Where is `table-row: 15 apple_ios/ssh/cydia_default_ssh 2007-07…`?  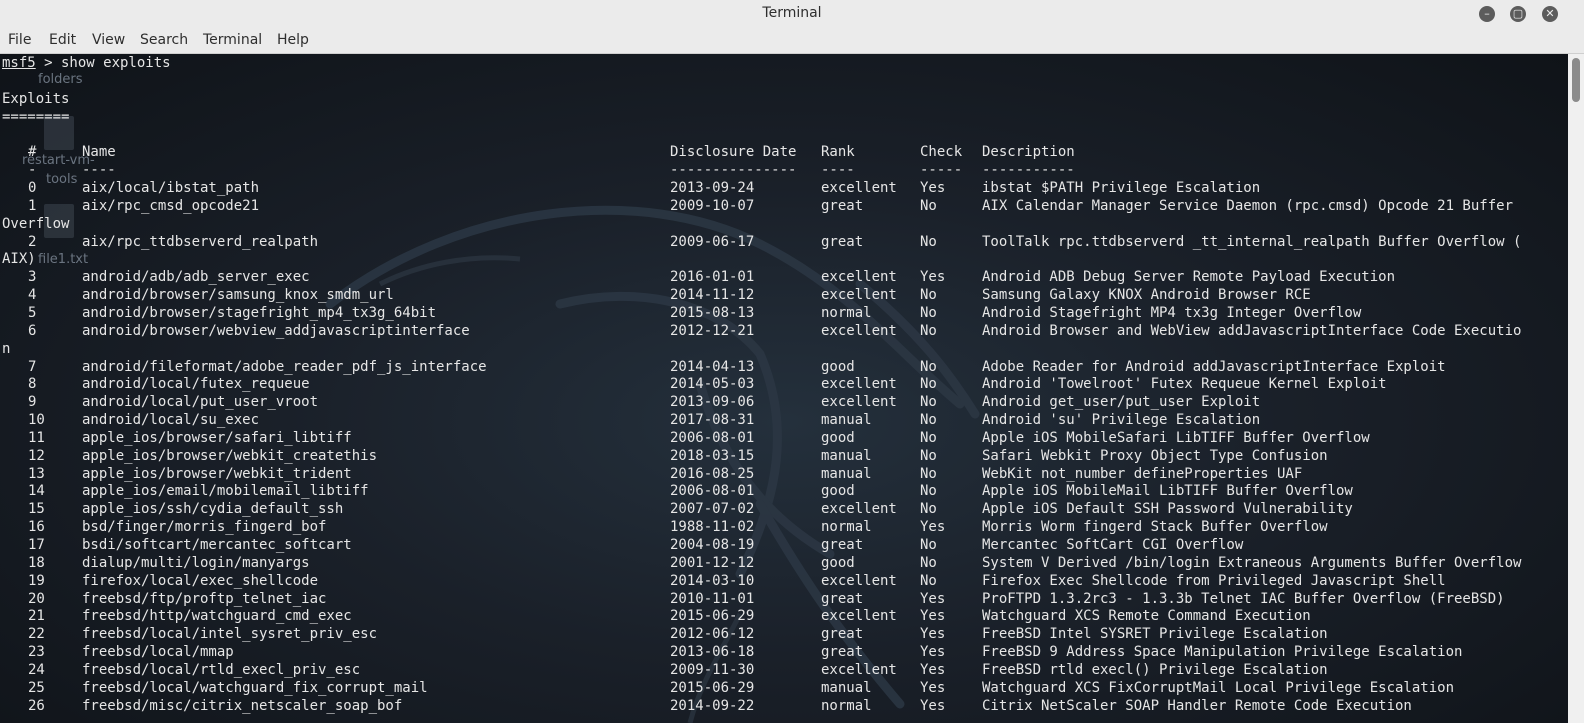
table-row: 15 apple_ios/ssh/cydia_default_ssh 2007-07… is located at coordinates (782, 509).